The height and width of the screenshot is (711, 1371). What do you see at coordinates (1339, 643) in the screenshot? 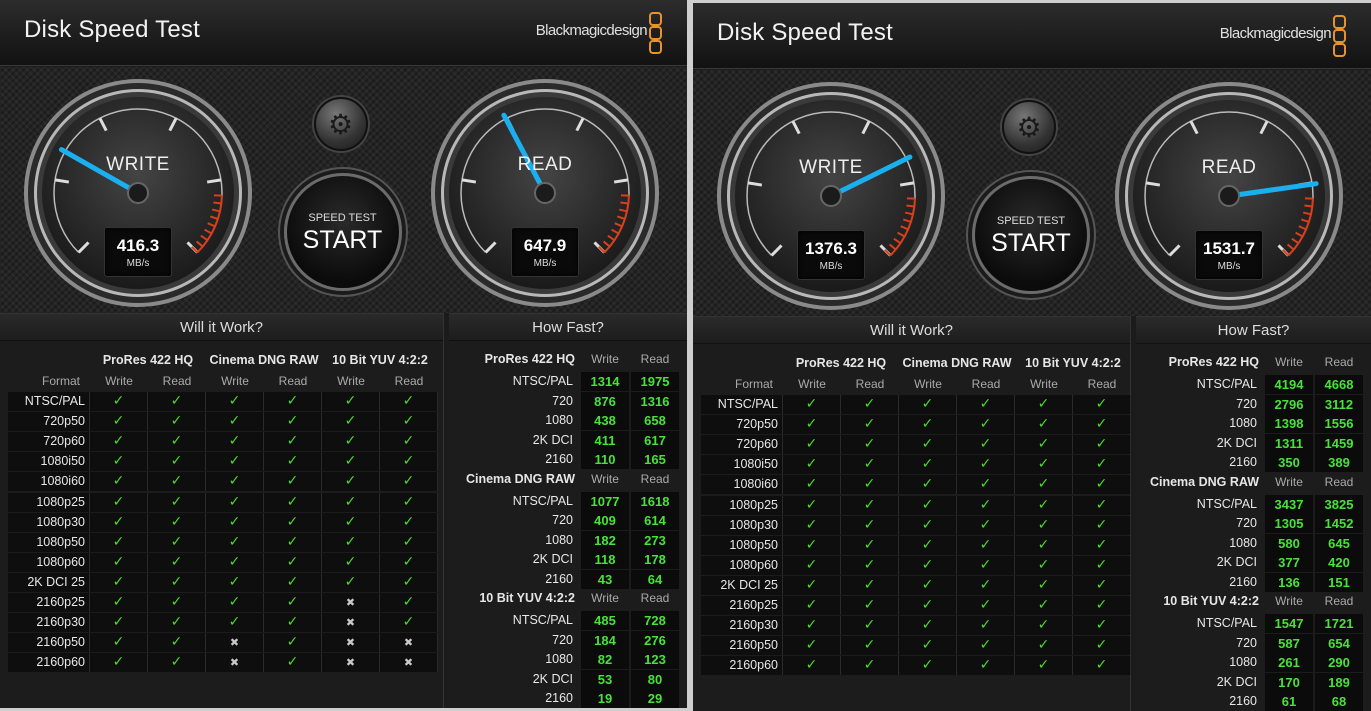
I see `read-speed-cell: 654` at bounding box center [1339, 643].